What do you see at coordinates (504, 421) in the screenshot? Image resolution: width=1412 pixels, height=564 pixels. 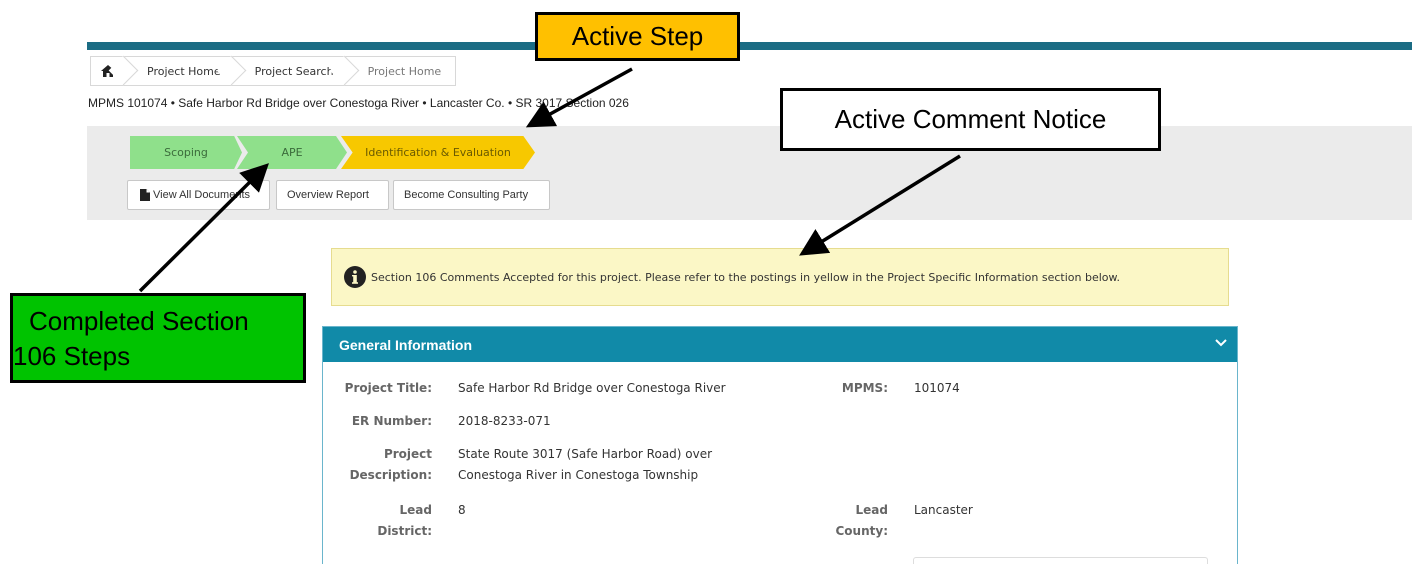 I see `er-number-value: 2018-8233-071` at bounding box center [504, 421].